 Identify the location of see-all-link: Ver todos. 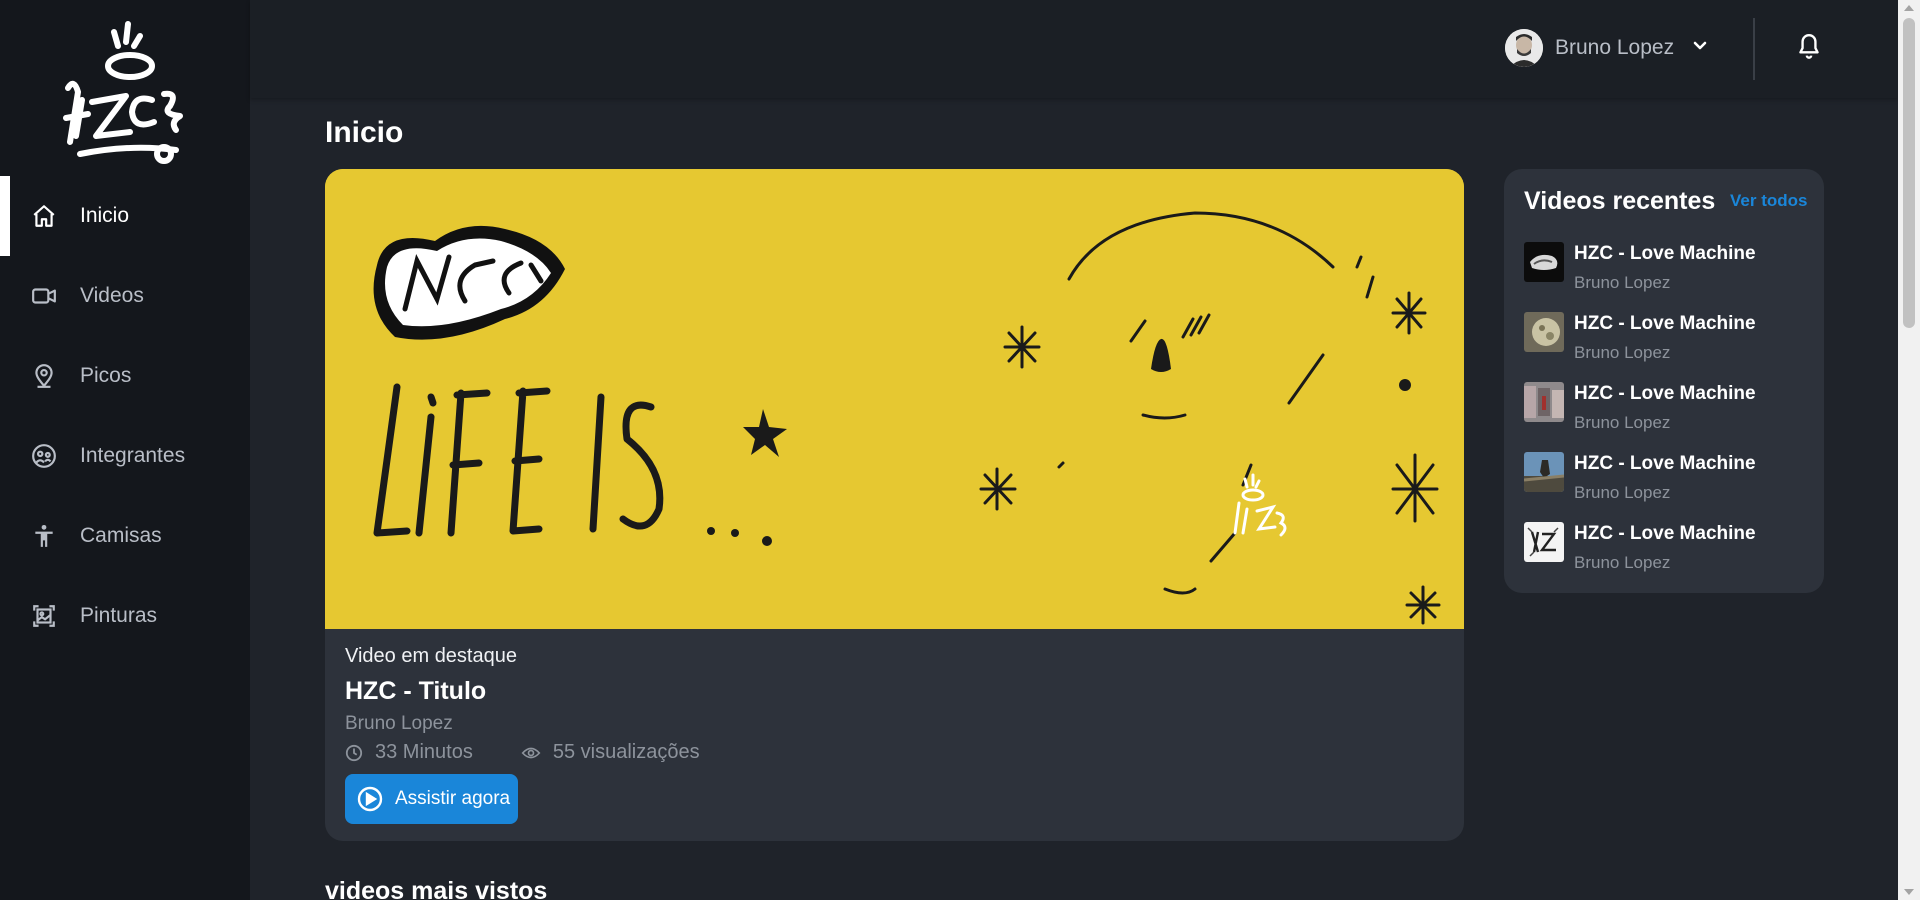
(1768, 201).